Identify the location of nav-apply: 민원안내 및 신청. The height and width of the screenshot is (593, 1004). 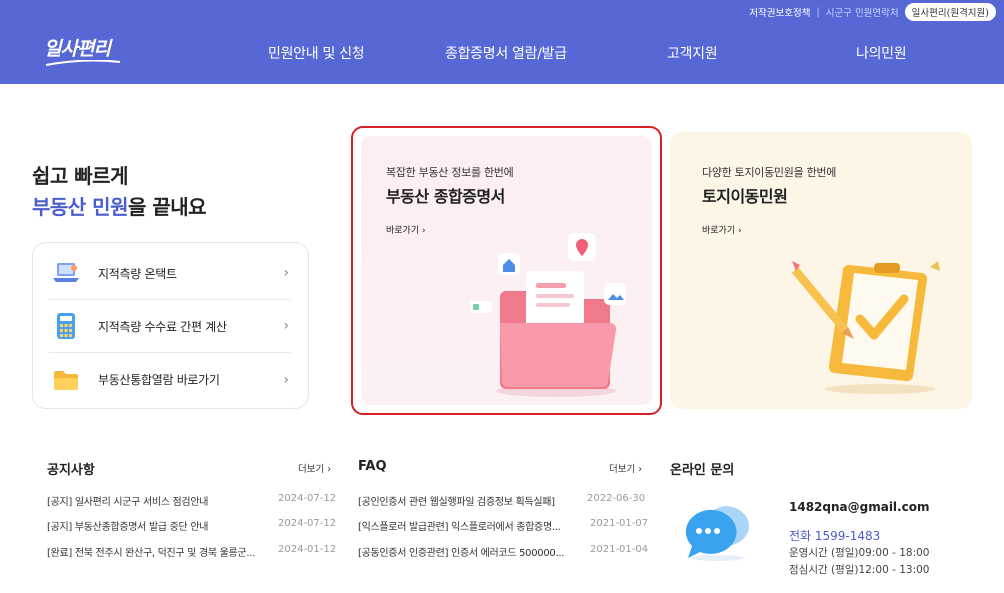
(316, 53).